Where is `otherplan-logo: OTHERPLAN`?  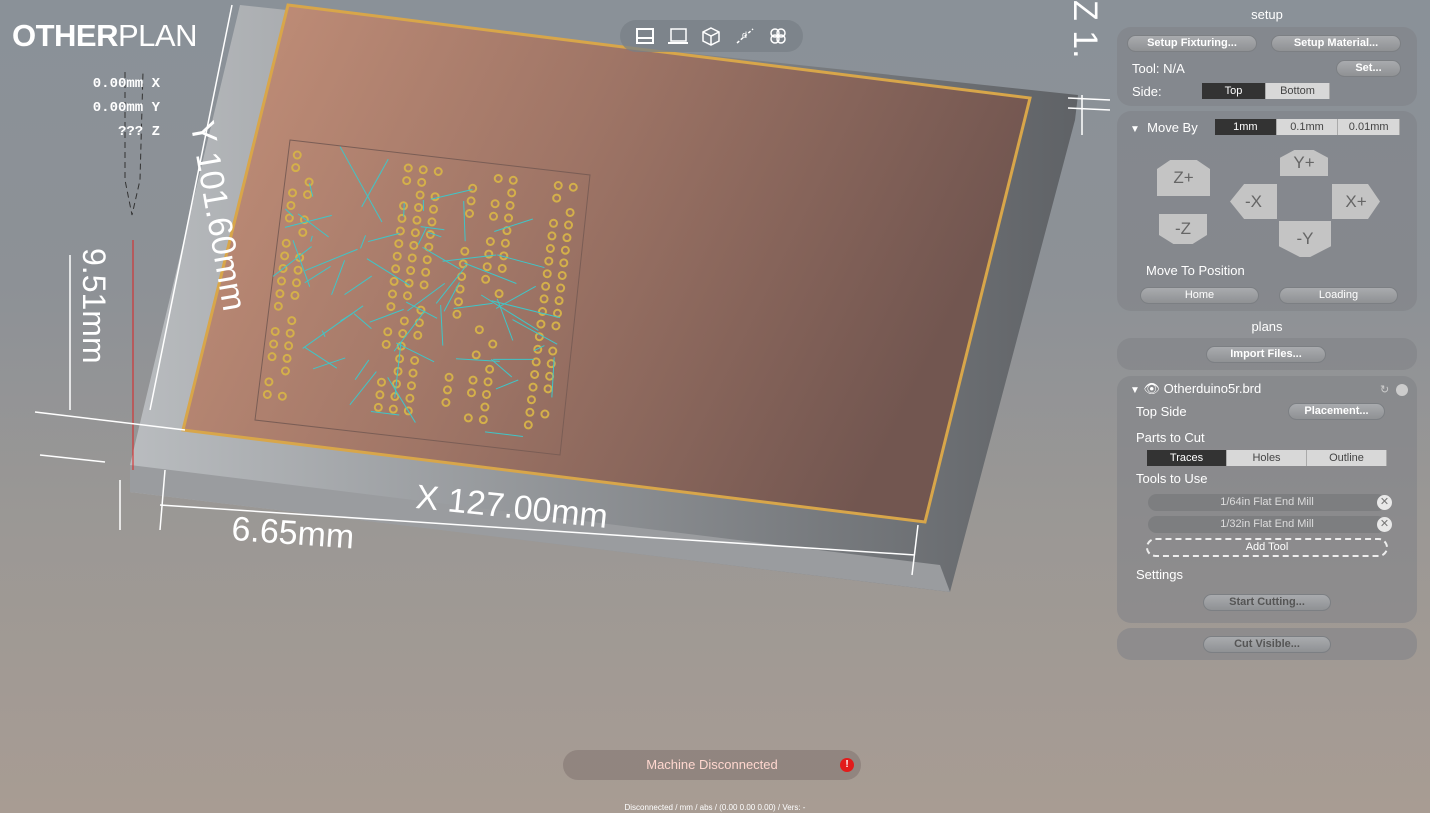 otherplan-logo: OTHERPLAN is located at coordinates (104, 35).